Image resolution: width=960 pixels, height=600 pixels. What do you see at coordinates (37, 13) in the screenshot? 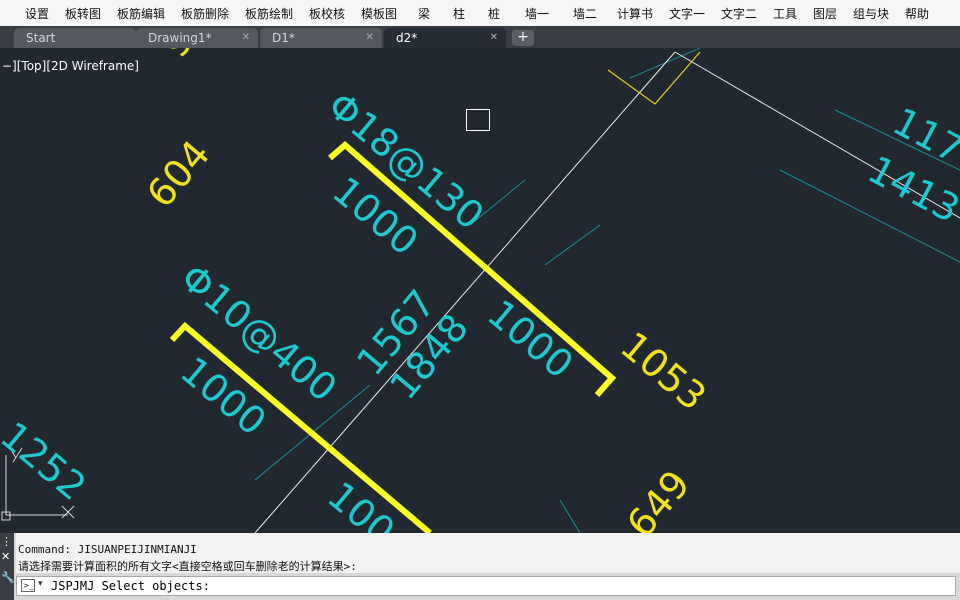
I see `menu-item-settings: 设置` at bounding box center [37, 13].